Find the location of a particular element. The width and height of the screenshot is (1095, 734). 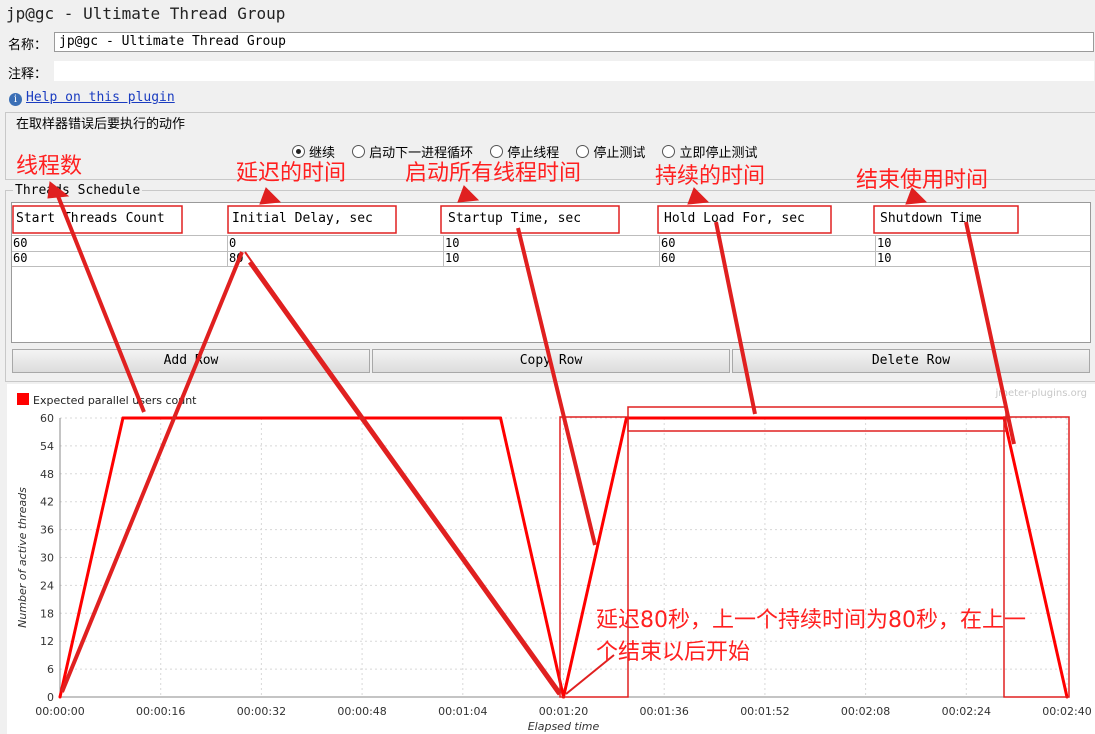

annotation-note-line2: 个结束以后开始 is located at coordinates (673, 652).